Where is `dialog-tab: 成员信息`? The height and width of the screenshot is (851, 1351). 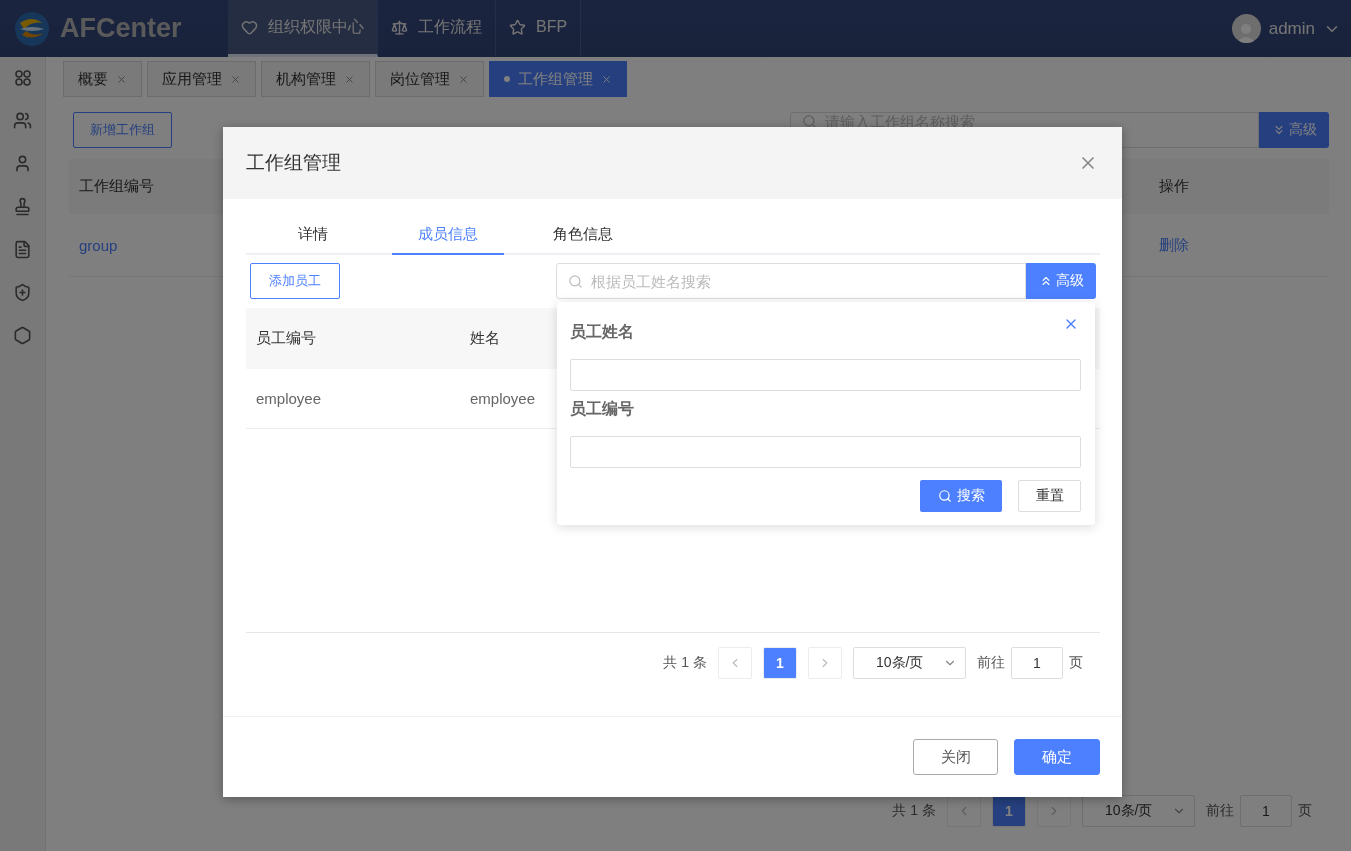 dialog-tab: 成员信息 is located at coordinates (448, 235).